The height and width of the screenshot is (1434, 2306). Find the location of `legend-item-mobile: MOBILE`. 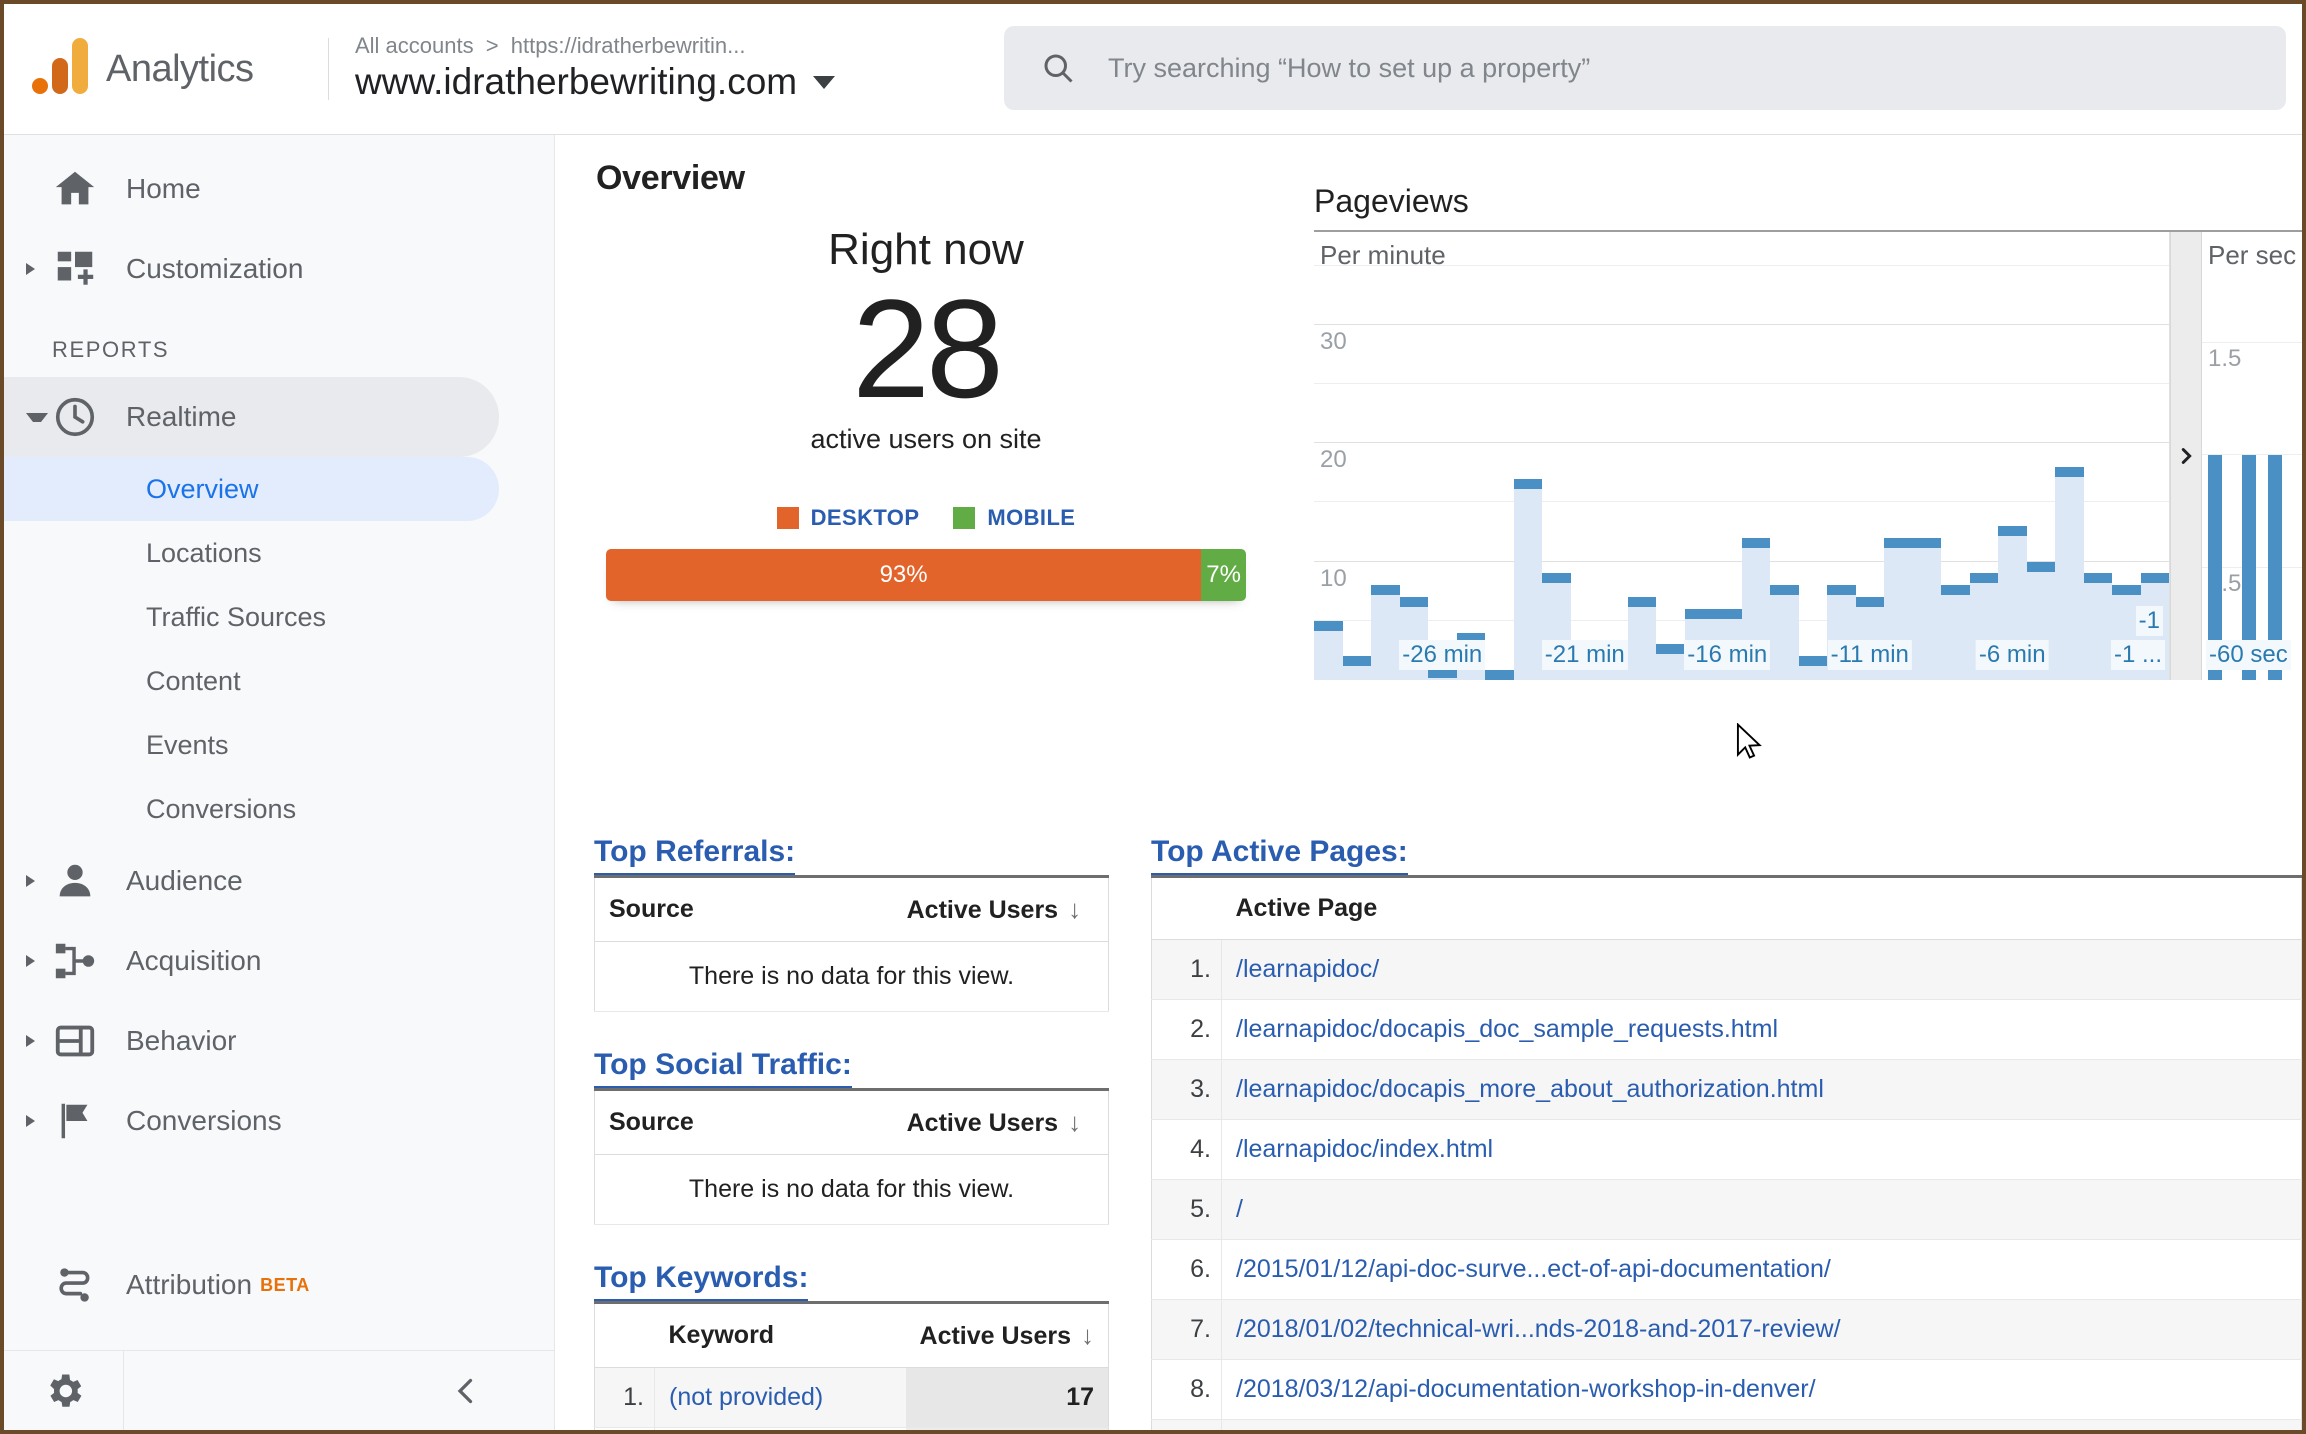

legend-item-mobile: MOBILE is located at coordinates (1014, 518).